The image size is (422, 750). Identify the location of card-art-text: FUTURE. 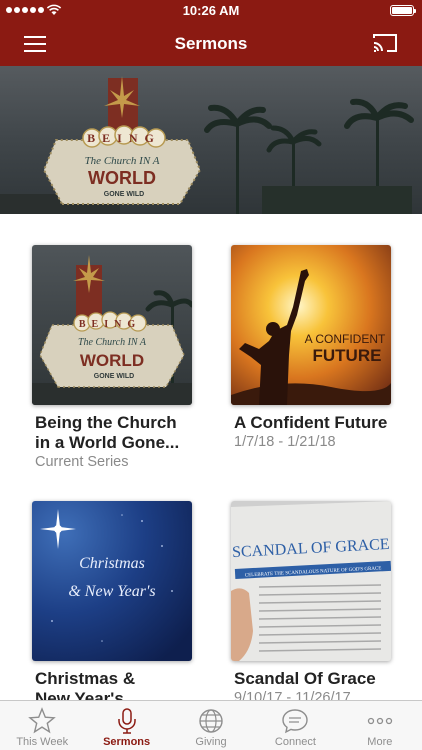
(347, 355).